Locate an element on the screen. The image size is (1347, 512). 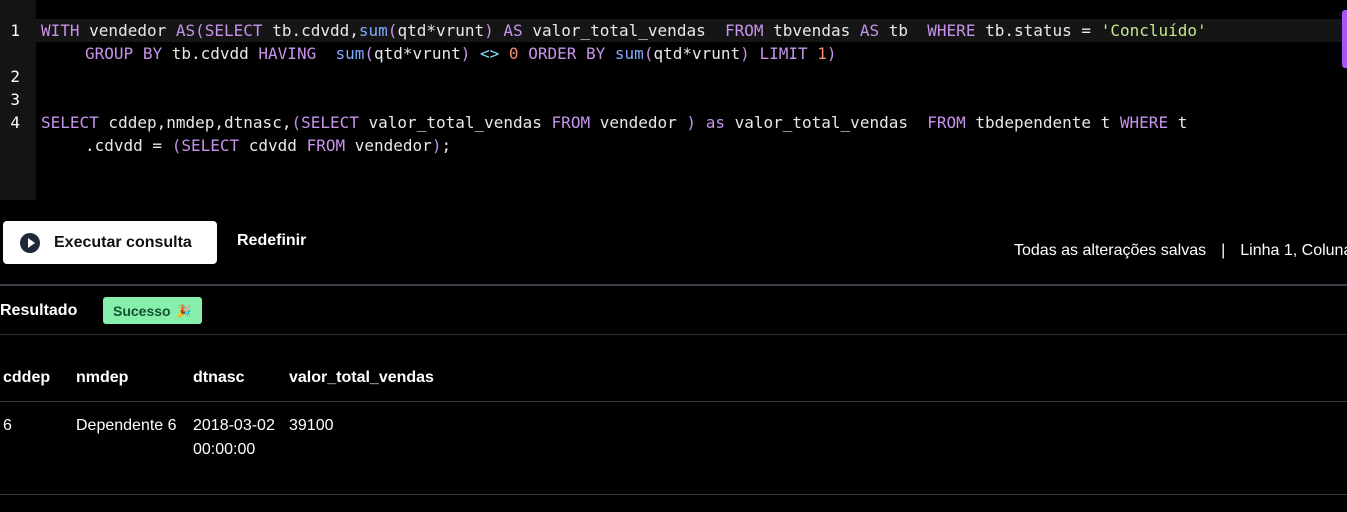
line-number: 4 is located at coordinates (15, 122).